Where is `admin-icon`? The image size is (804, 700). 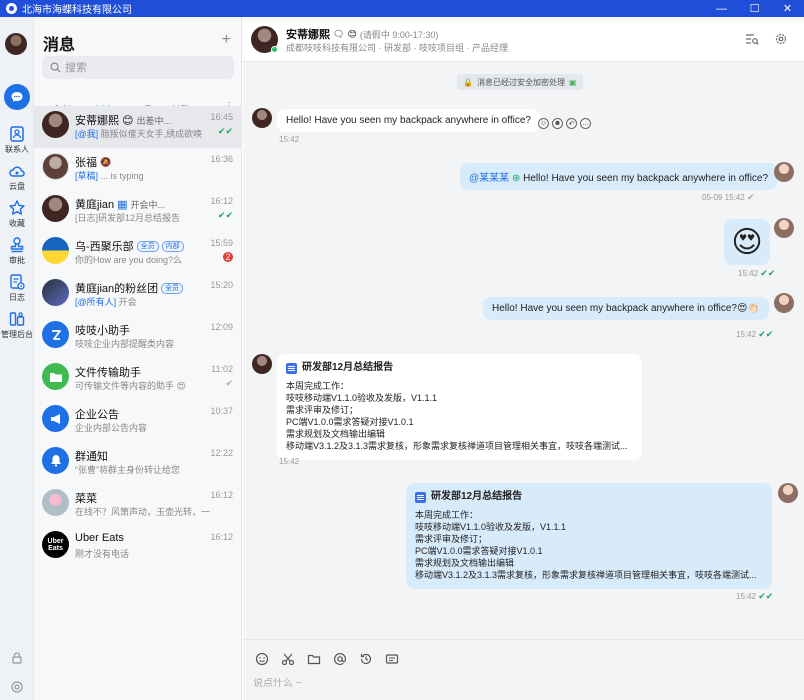
admin-icon is located at coordinates (17, 319).